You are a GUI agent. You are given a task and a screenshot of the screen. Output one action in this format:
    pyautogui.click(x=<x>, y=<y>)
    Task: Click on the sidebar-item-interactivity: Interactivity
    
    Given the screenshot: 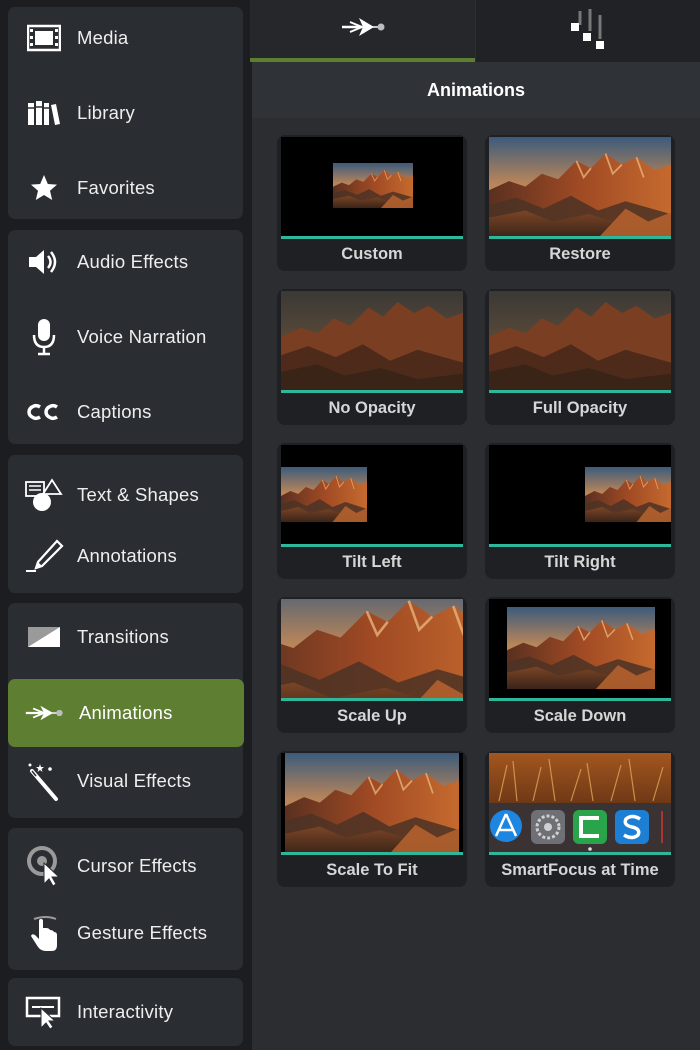 What is the action you would take?
    pyautogui.click(x=125, y=1012)
    